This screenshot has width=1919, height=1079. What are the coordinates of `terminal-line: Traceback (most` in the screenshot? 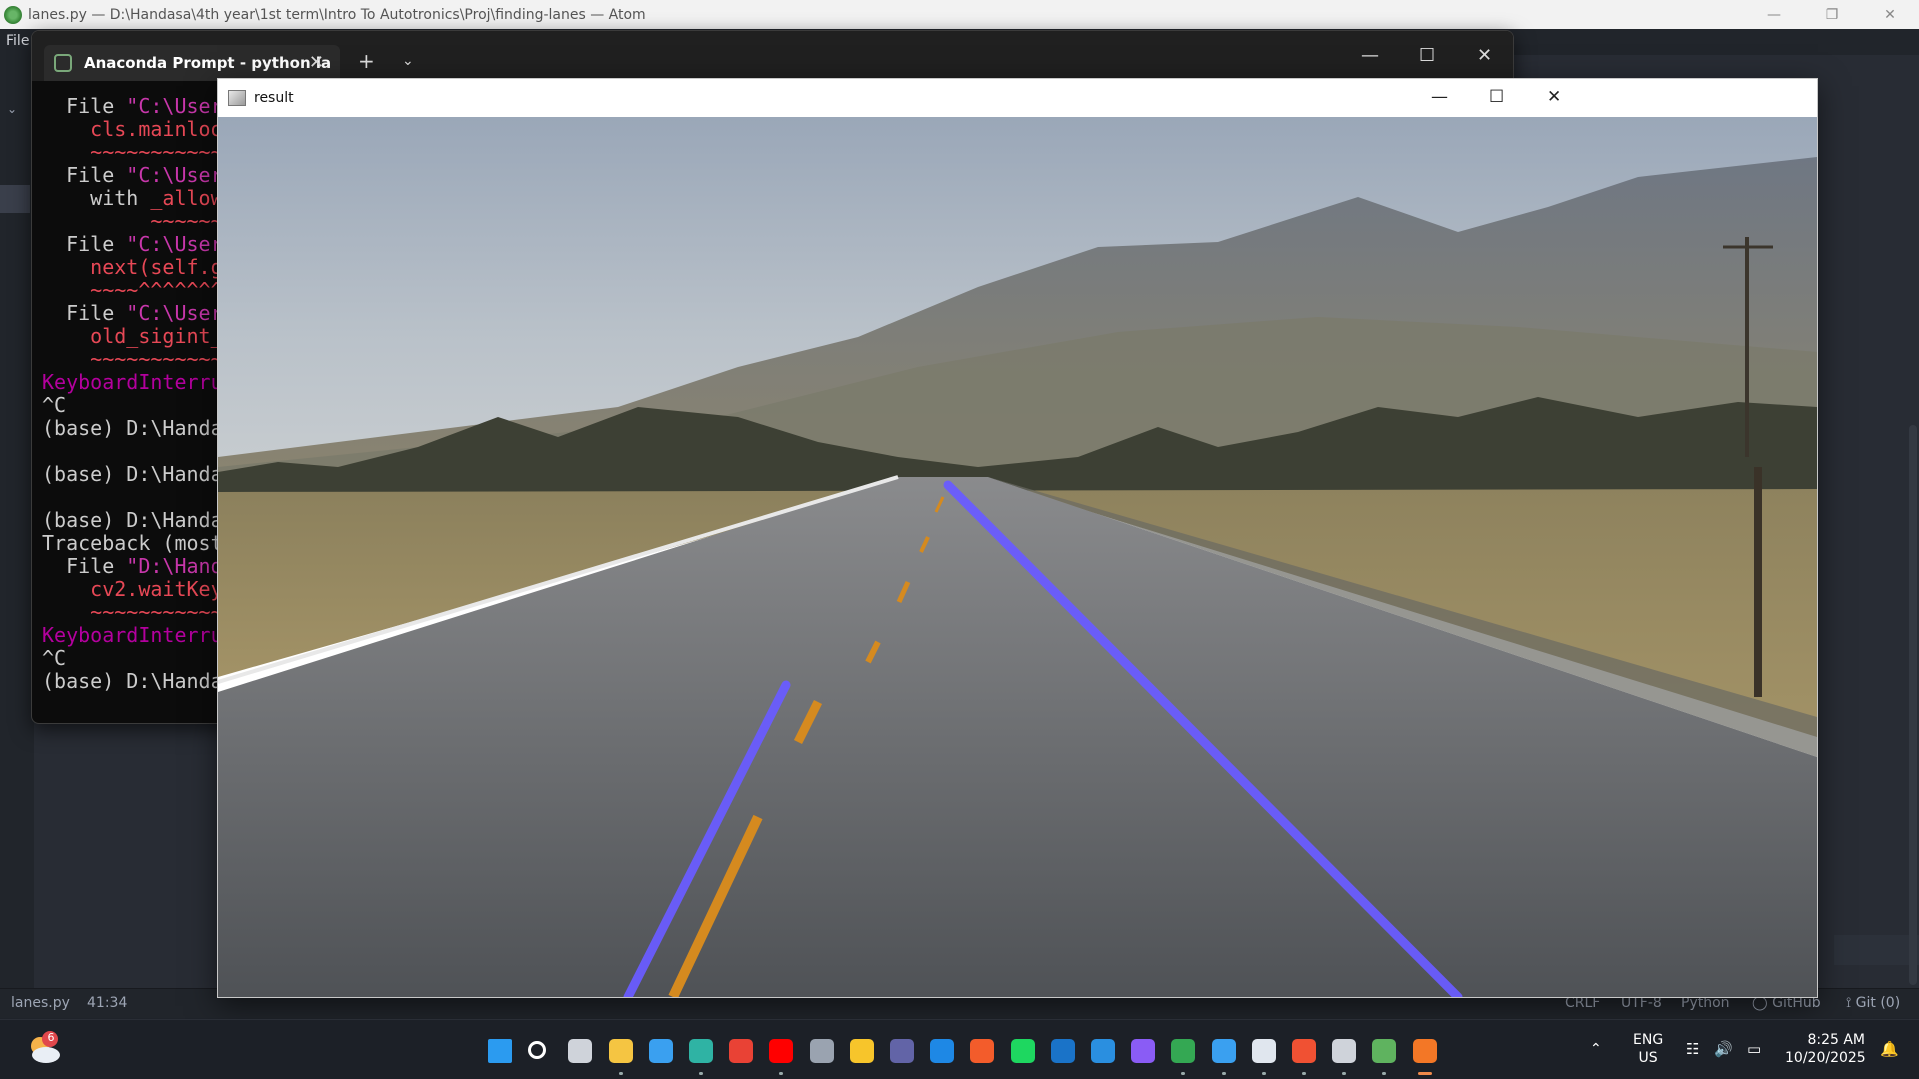 It's located at (138, 543).